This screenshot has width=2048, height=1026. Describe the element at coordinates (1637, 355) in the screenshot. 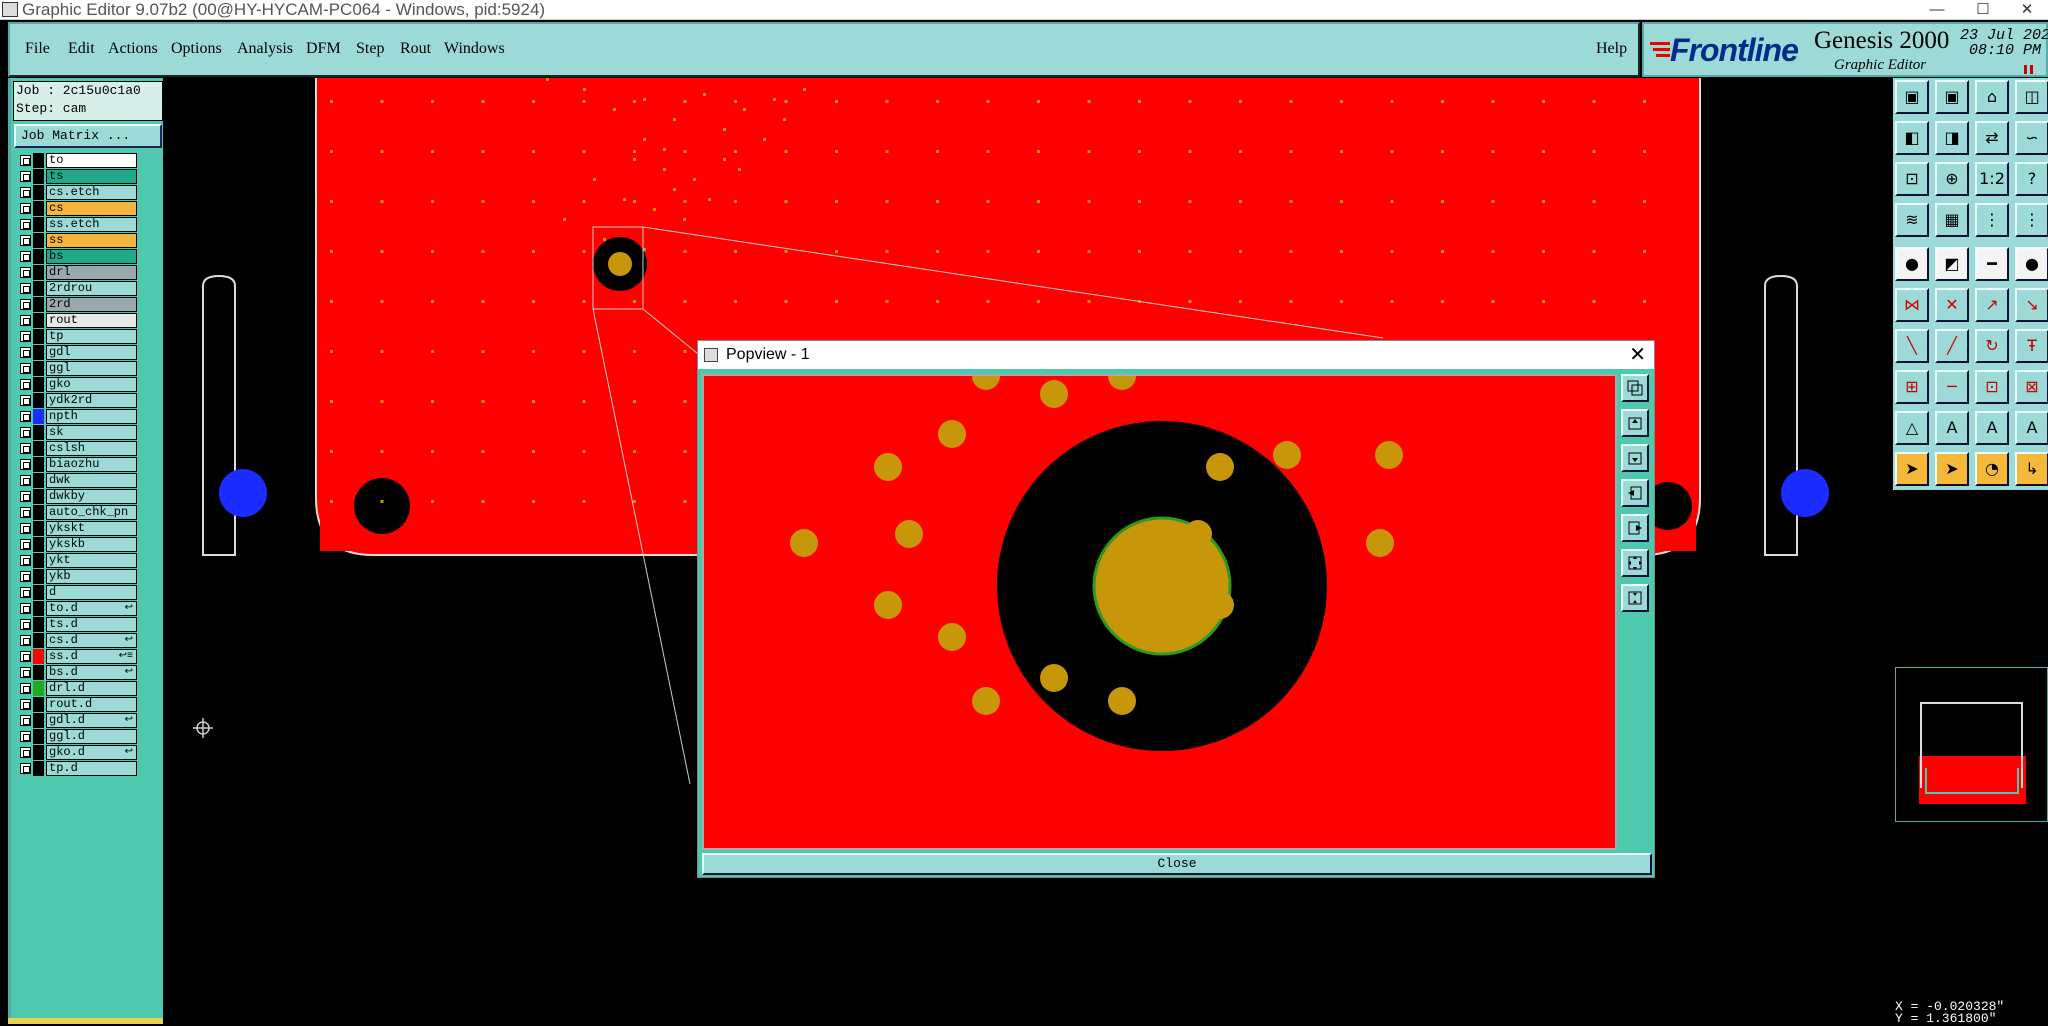

I see `popview-close-x: ✕` at that location.